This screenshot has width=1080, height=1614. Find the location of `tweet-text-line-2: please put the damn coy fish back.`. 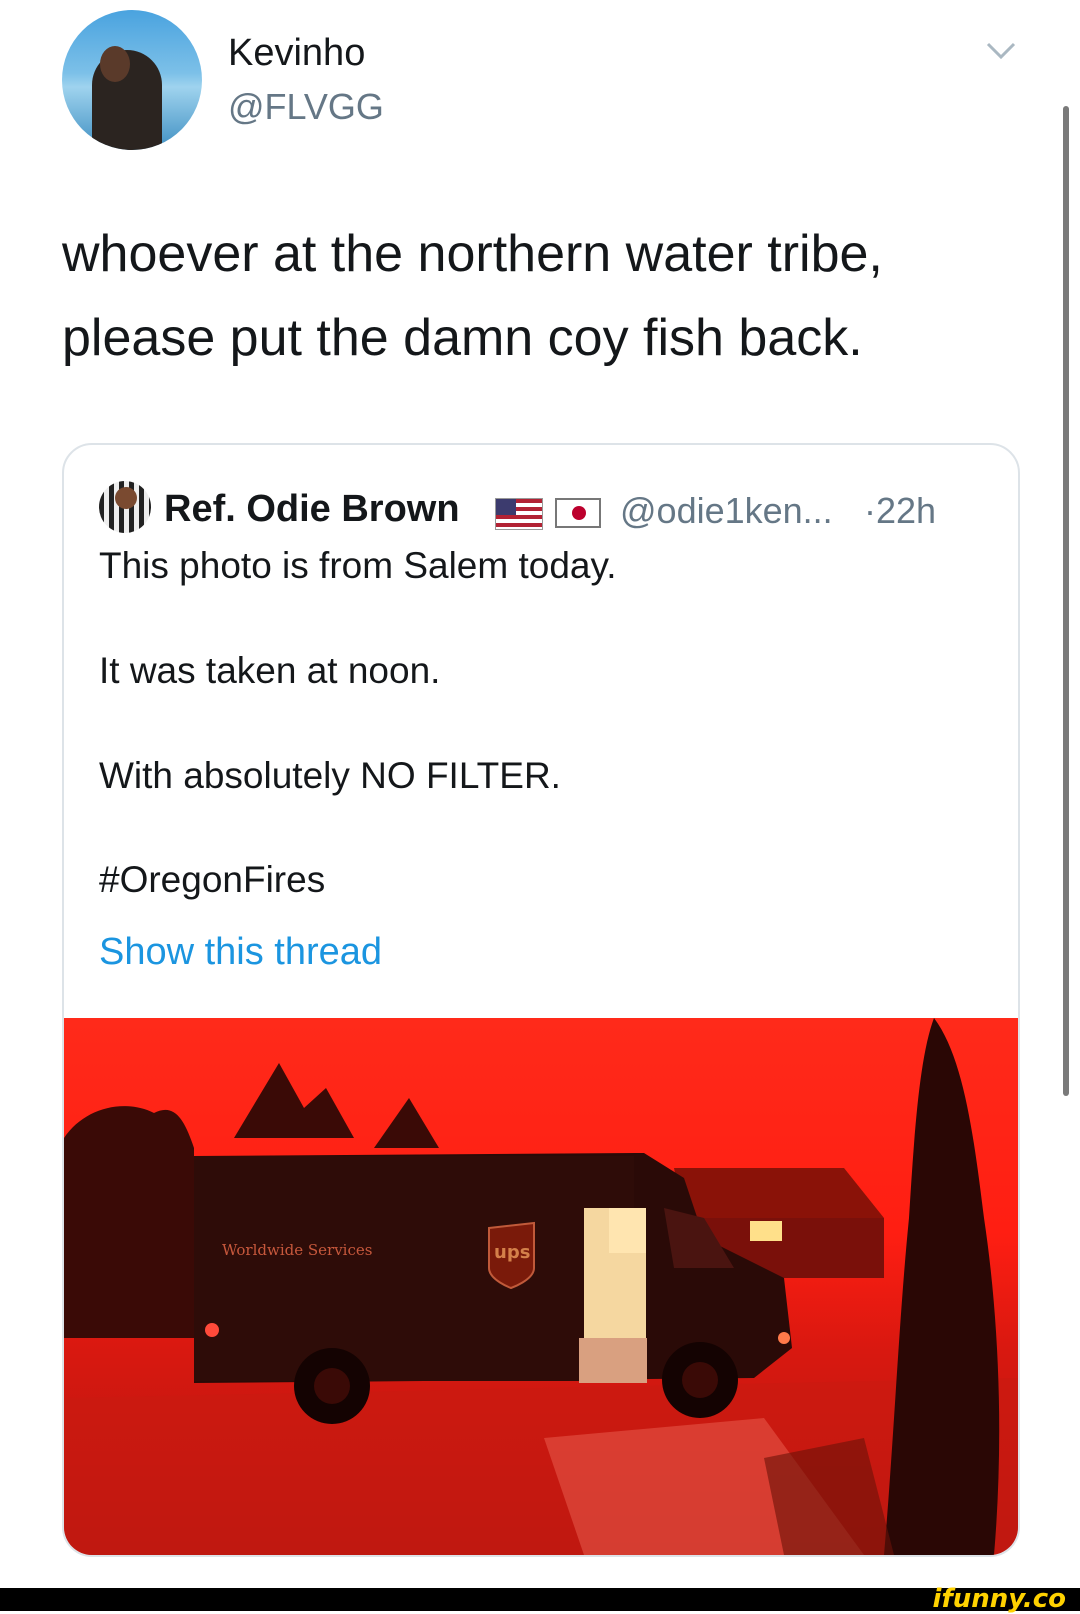

tweet-text-line-2: please put the damn coy fish back. is located at coordinates (462, 338).